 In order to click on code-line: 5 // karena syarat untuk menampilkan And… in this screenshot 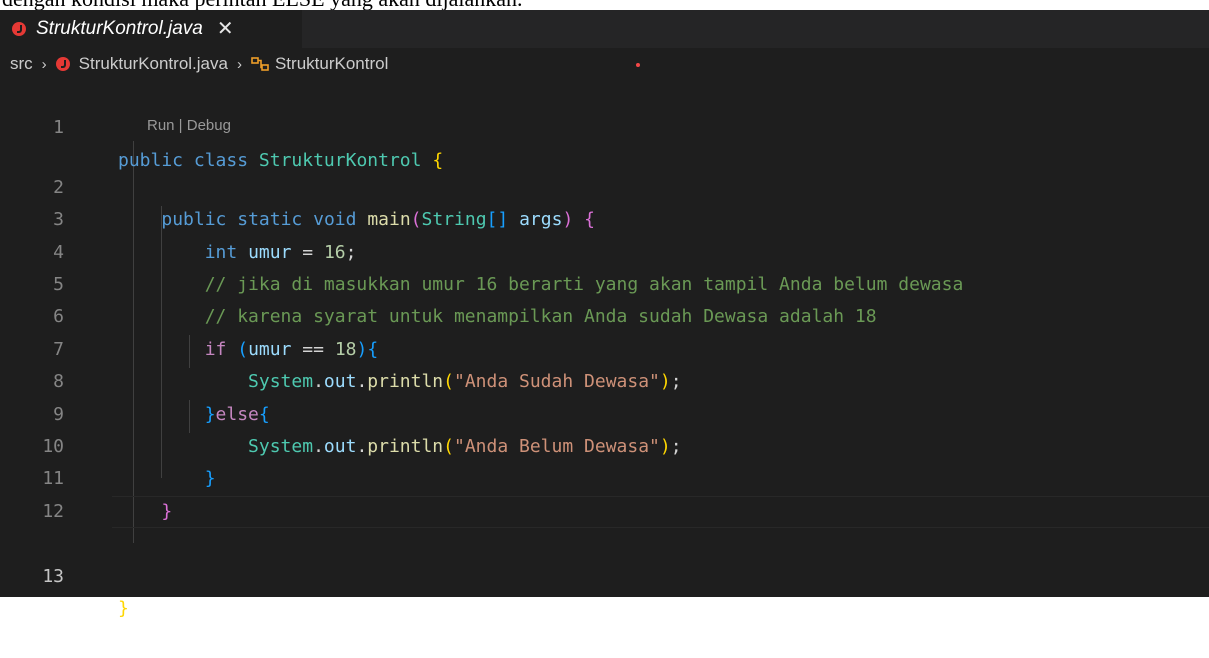, I will do `click(604, 282)`.